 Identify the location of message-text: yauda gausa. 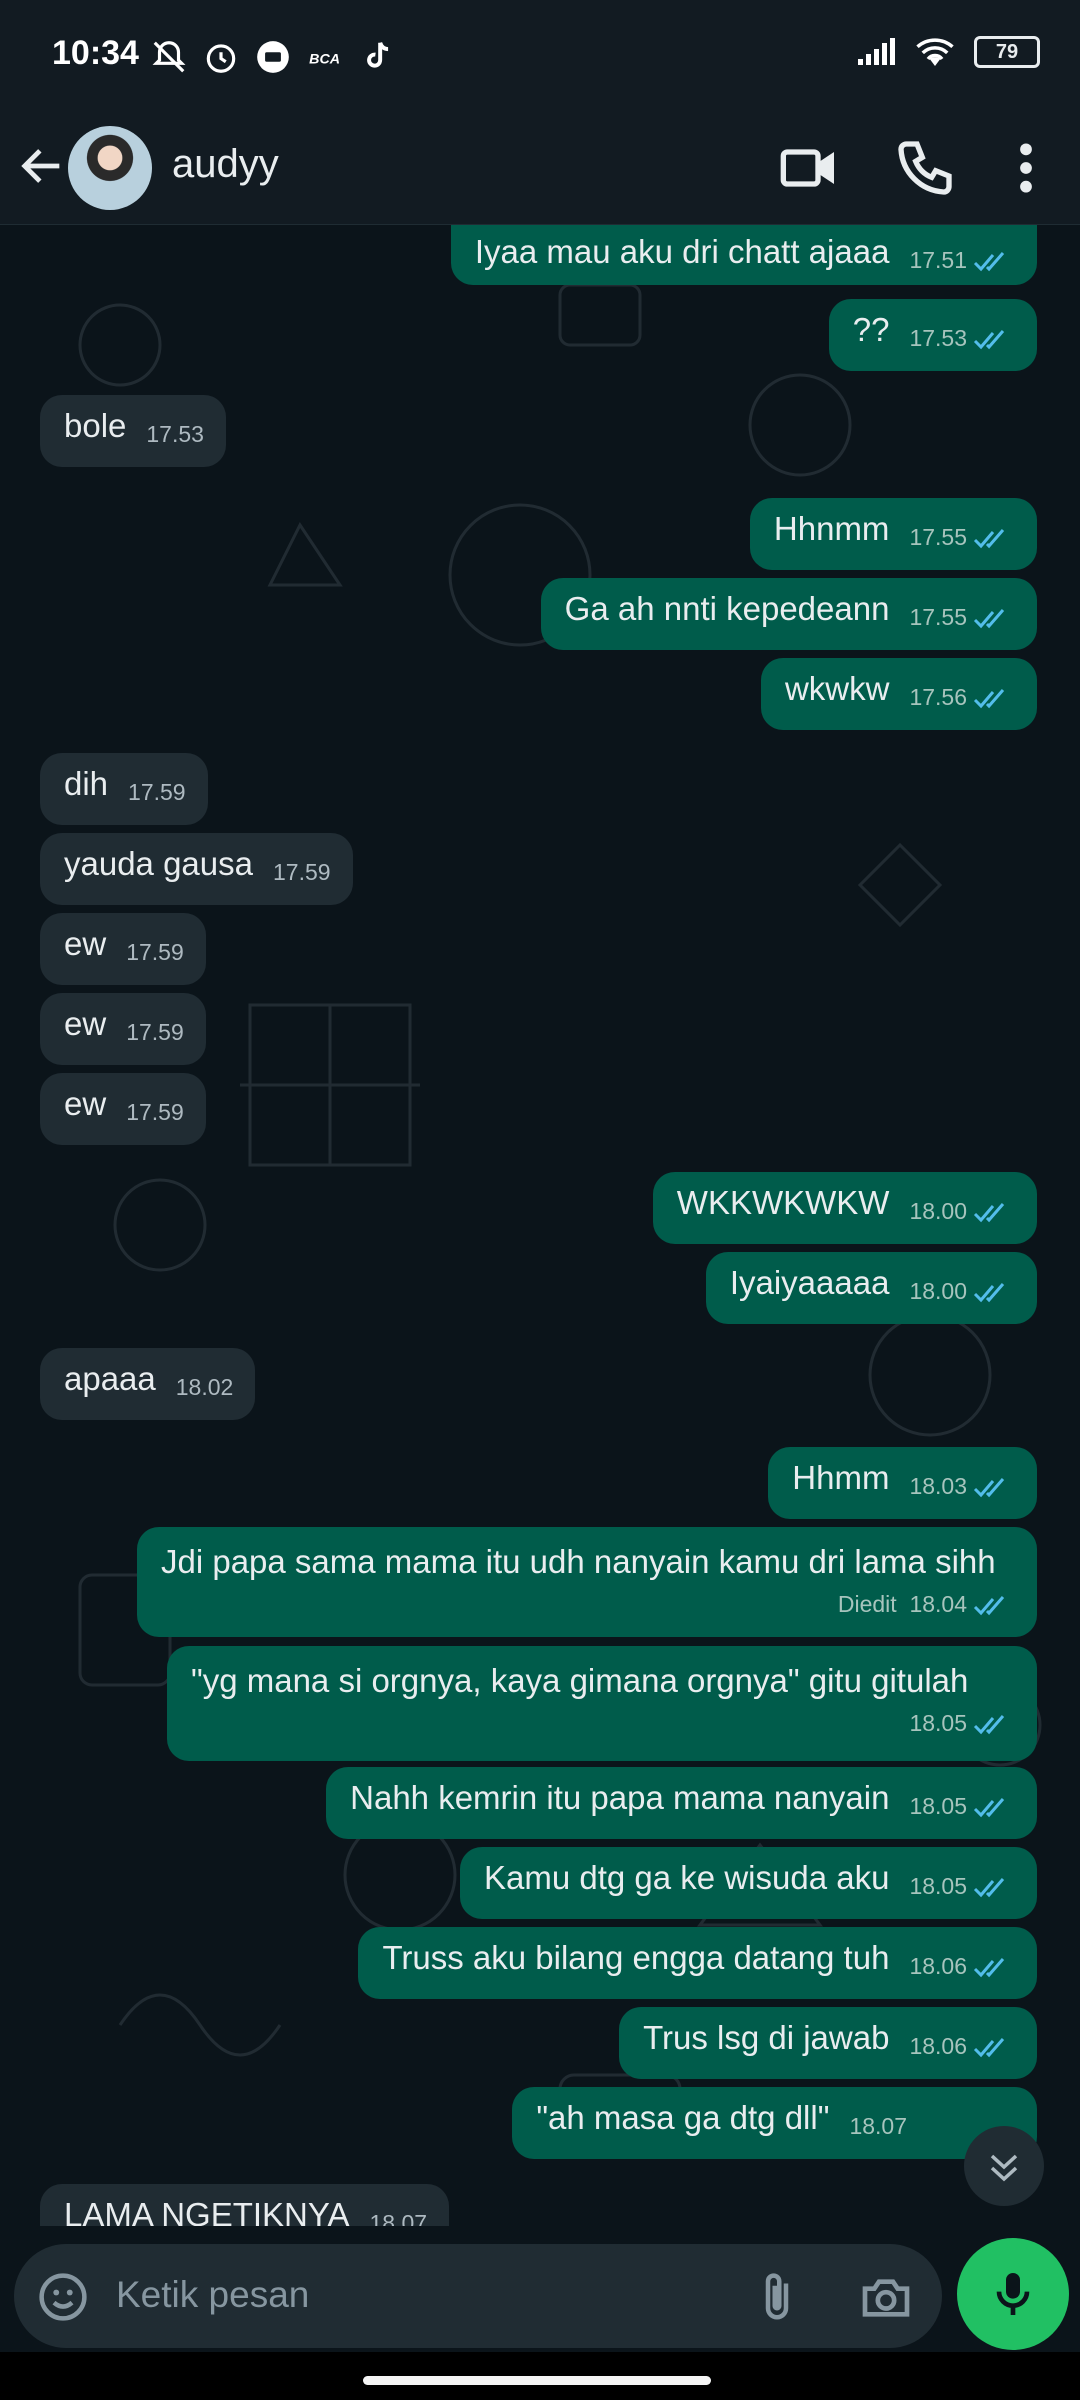
(158, 863).